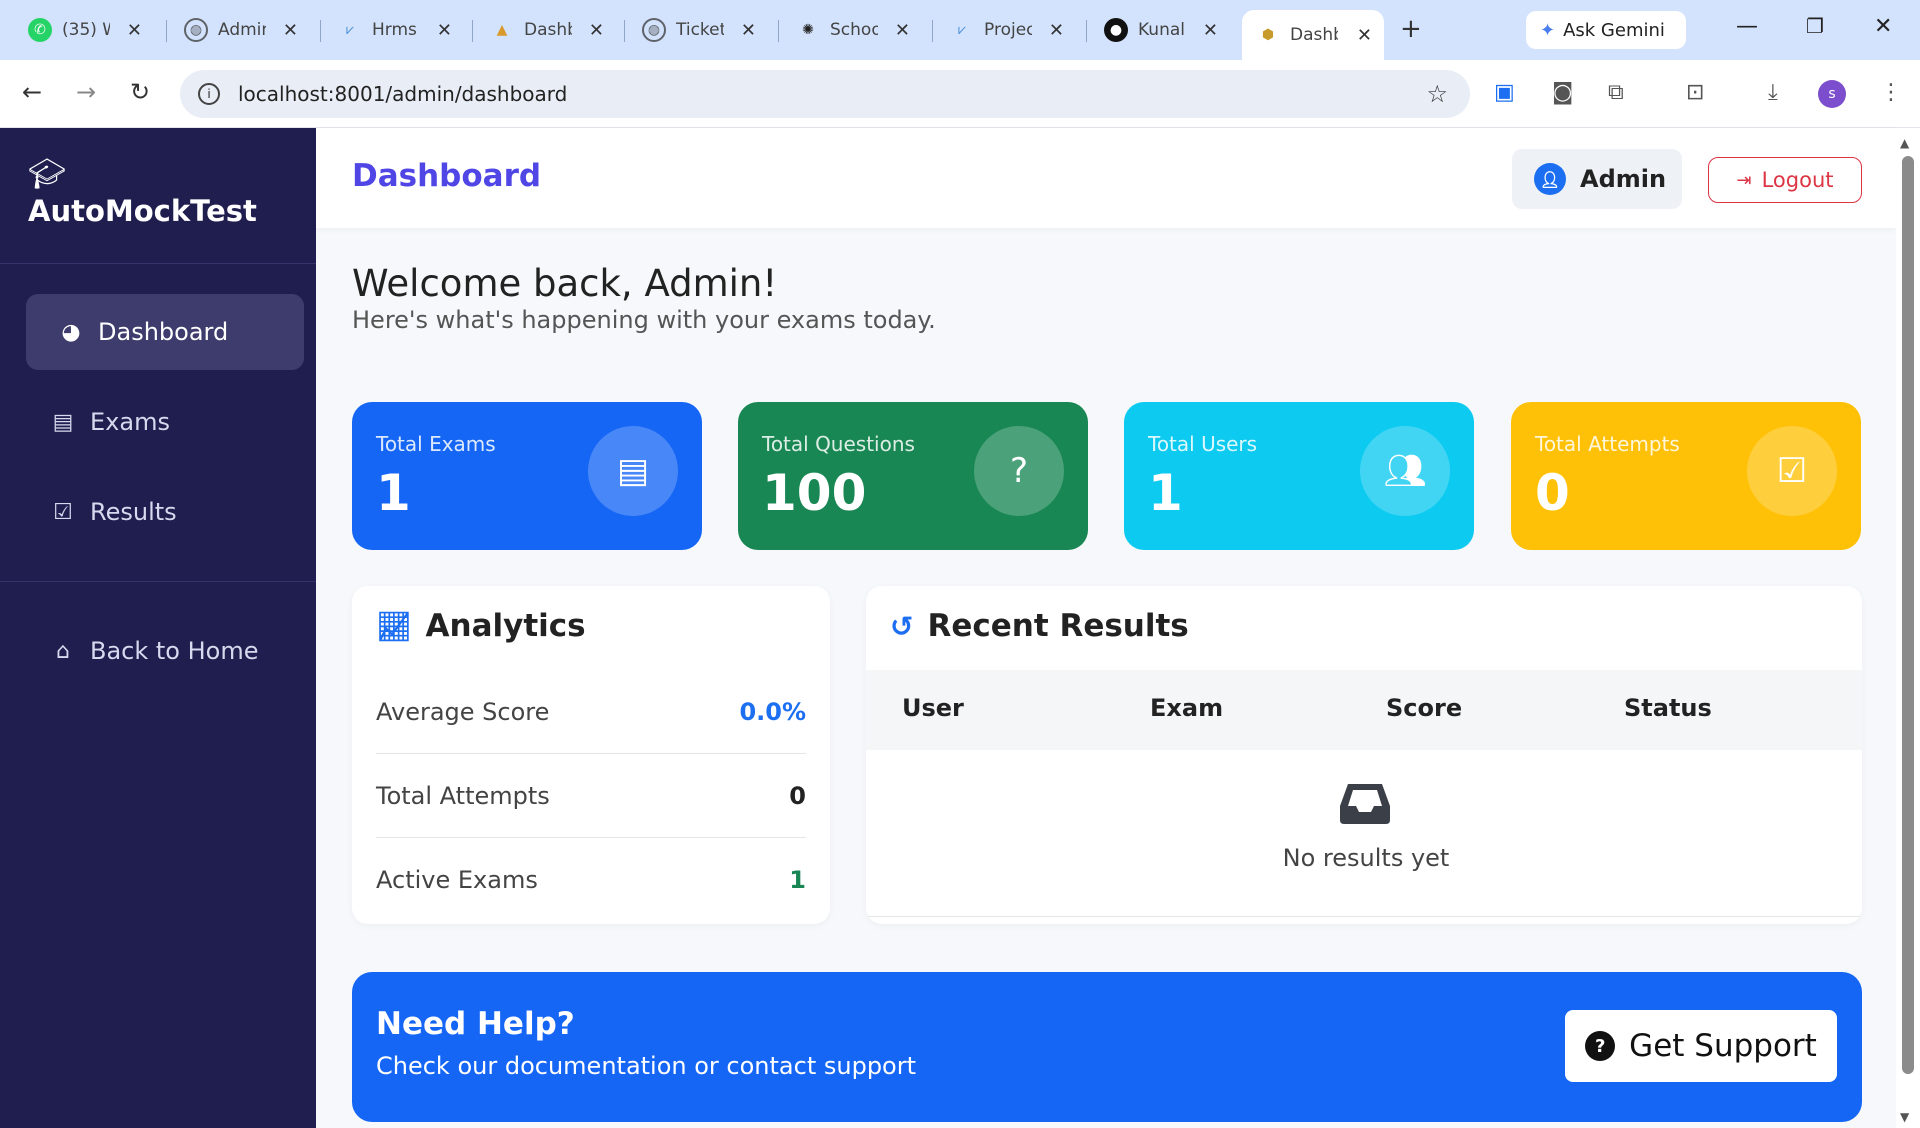 This screenshot has width=1920, height=1128. I want to click on reload-icon: ↻, so click(140, 92).